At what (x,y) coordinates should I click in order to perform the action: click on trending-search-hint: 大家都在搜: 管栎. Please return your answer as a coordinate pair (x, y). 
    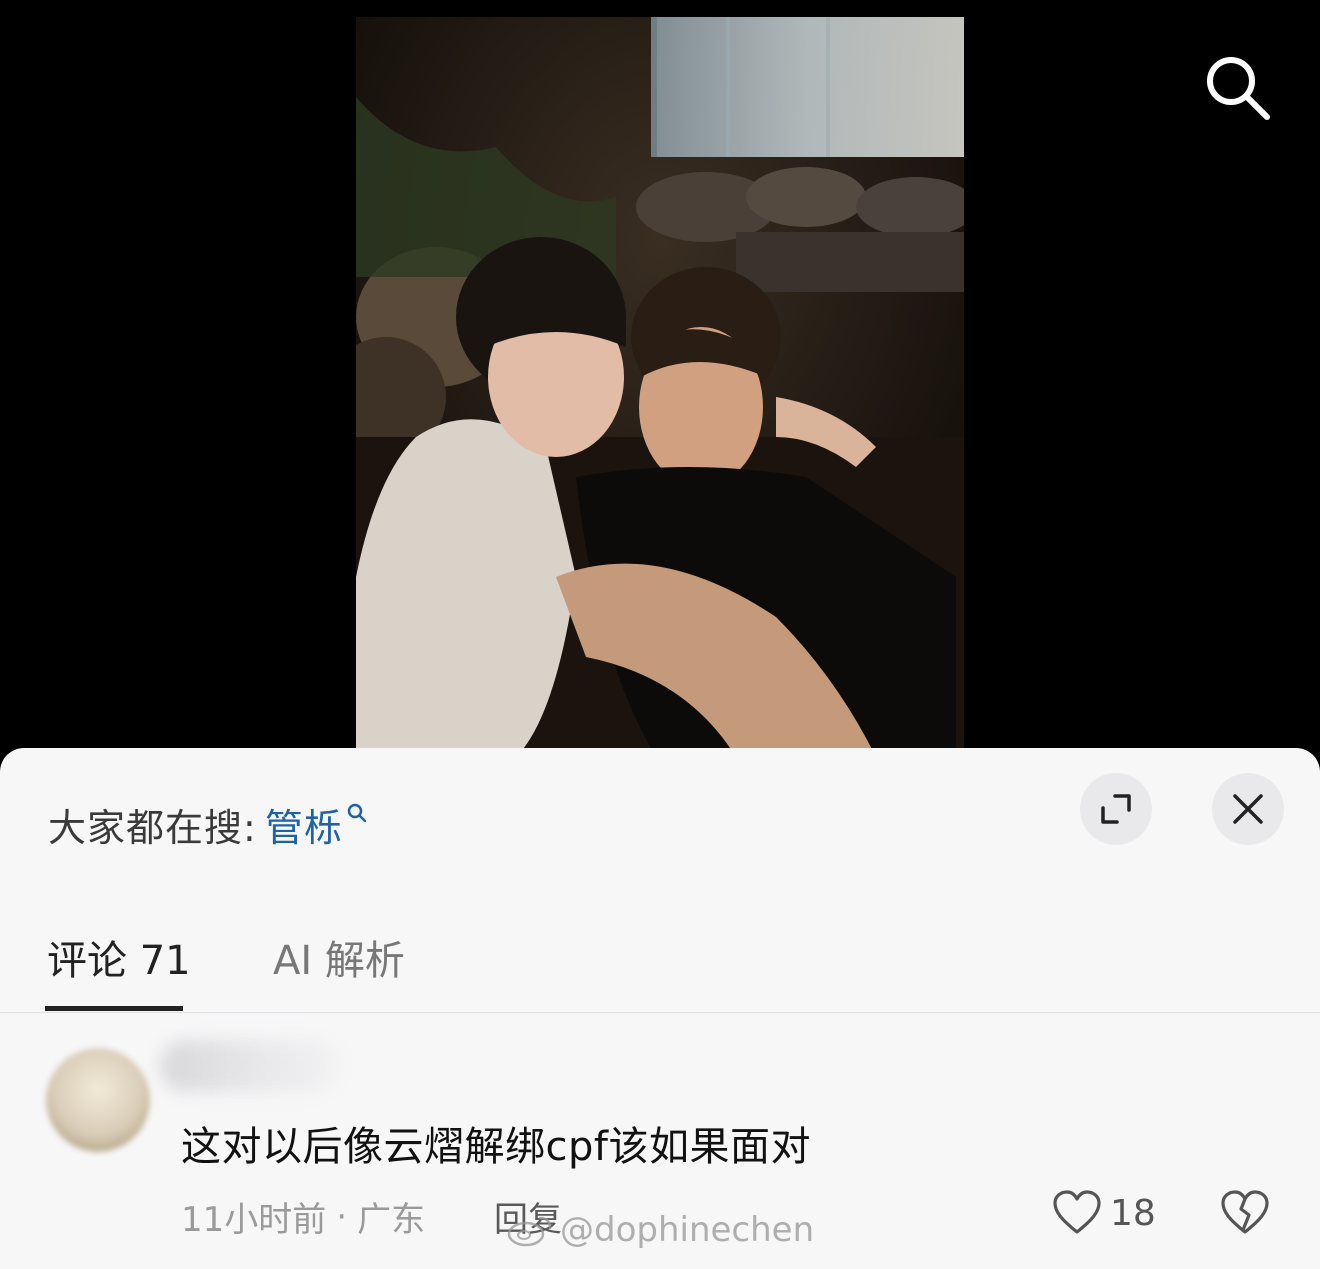
    Looking at the image, I should click on (207, 824).